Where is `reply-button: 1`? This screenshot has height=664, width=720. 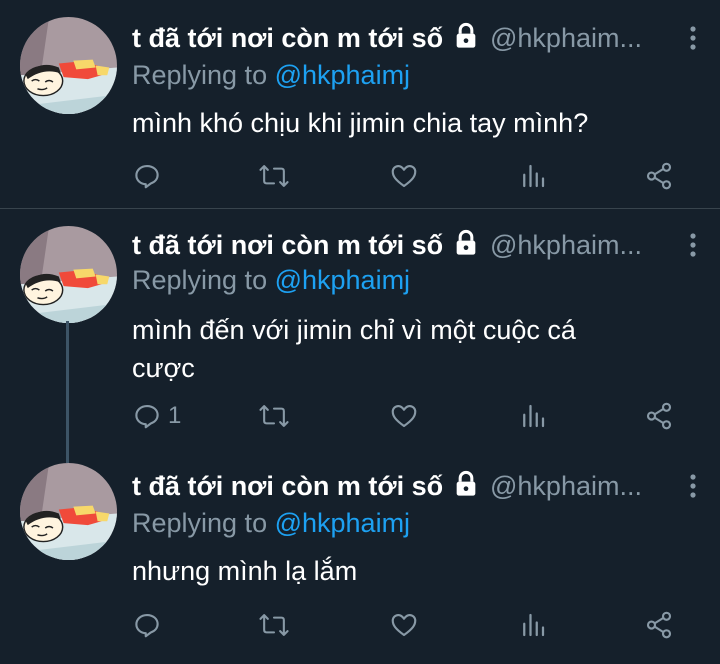
reply-button: 1 is located at coordinates (156, 416).